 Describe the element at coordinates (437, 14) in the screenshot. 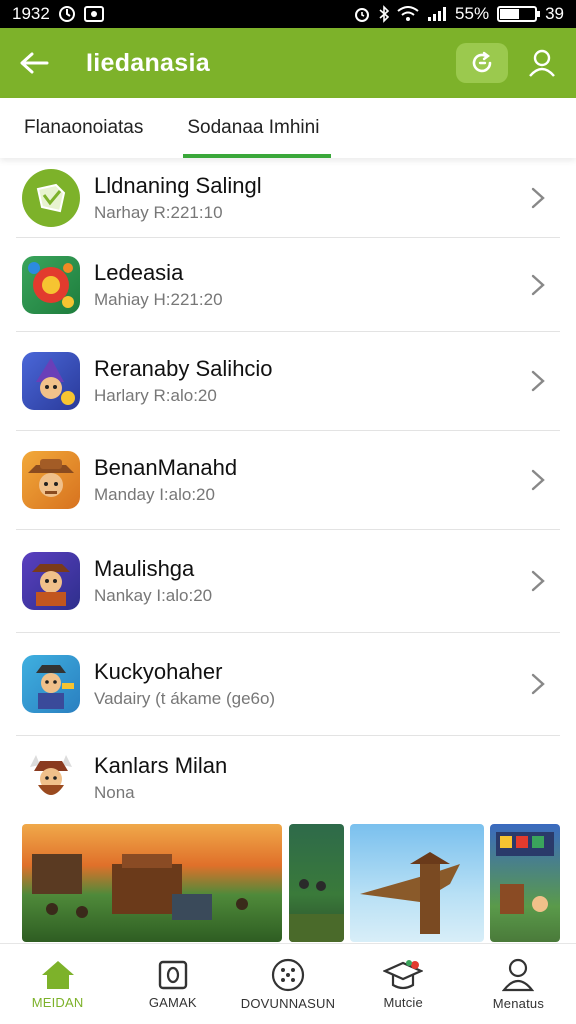

I see `signal-icon` at that location.